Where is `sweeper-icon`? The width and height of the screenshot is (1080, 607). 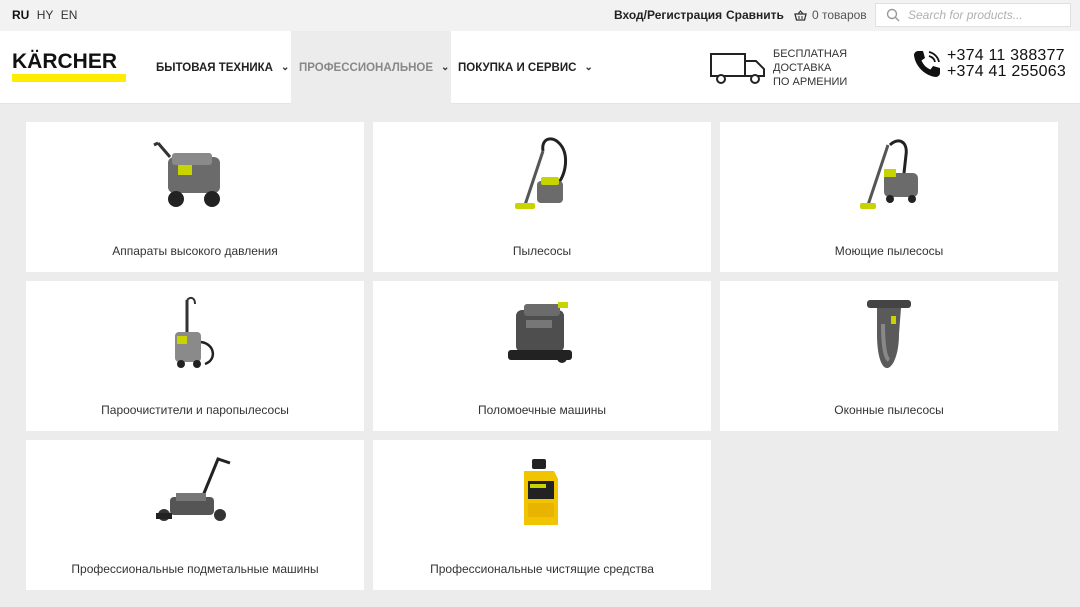
sweeper-icon is located at coordinates (193, 489).